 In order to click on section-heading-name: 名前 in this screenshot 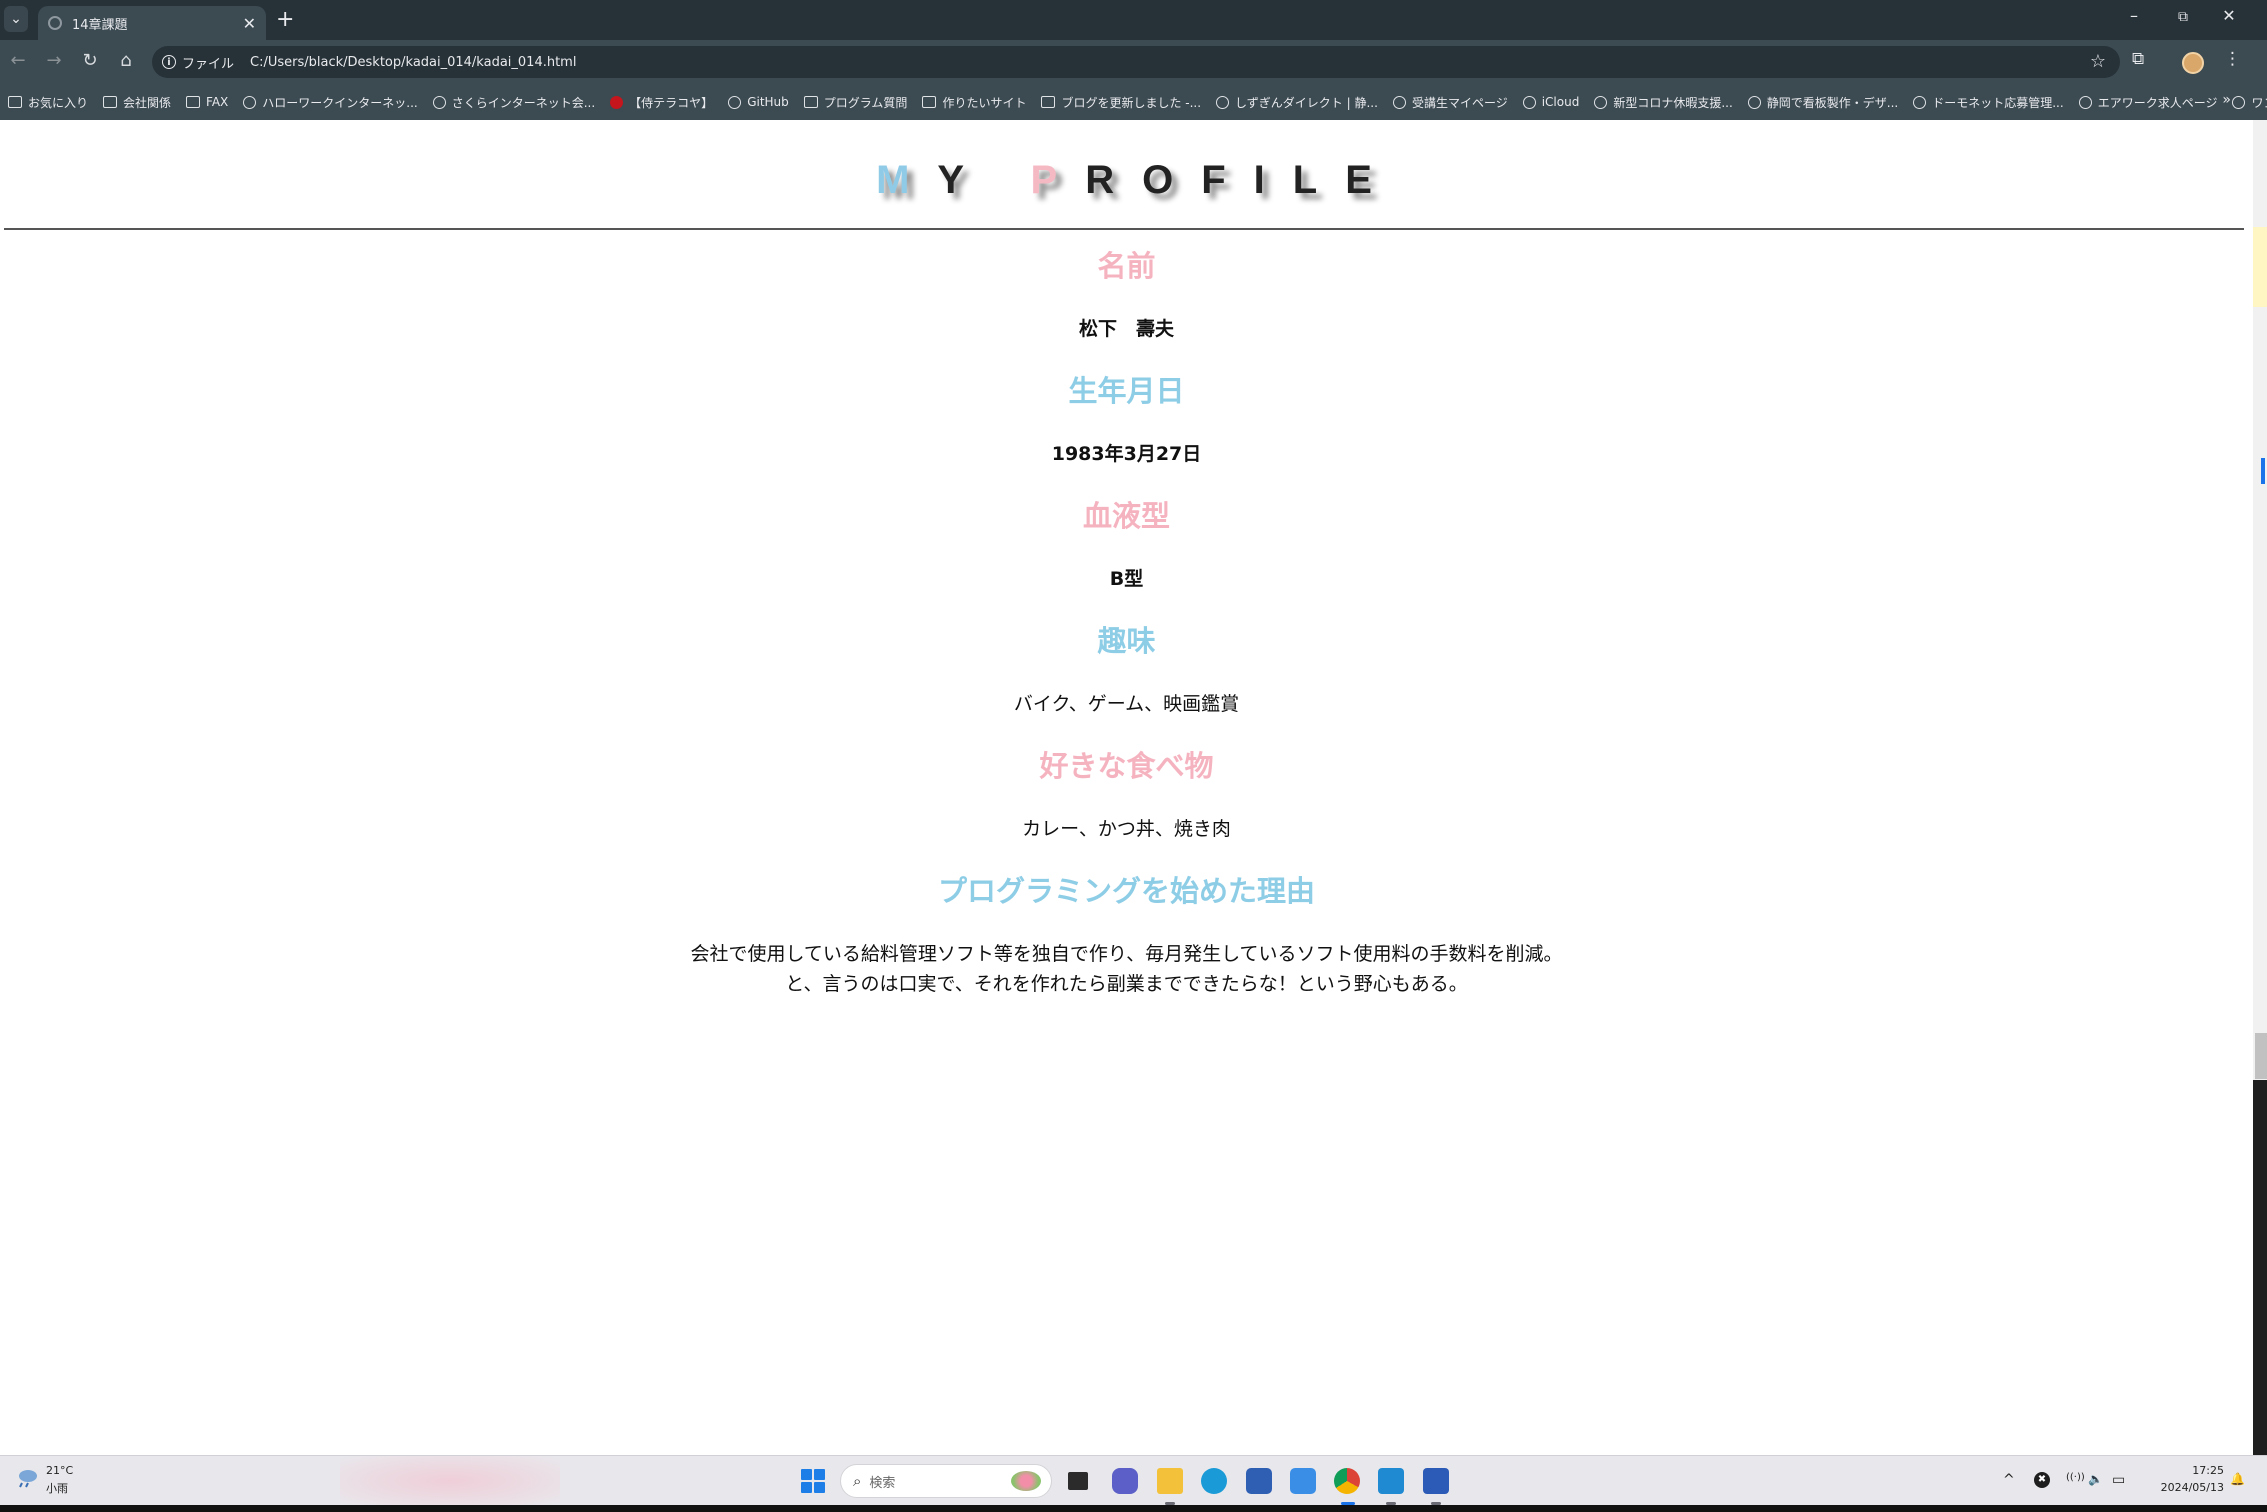, I will do `click(1126, 266)`.